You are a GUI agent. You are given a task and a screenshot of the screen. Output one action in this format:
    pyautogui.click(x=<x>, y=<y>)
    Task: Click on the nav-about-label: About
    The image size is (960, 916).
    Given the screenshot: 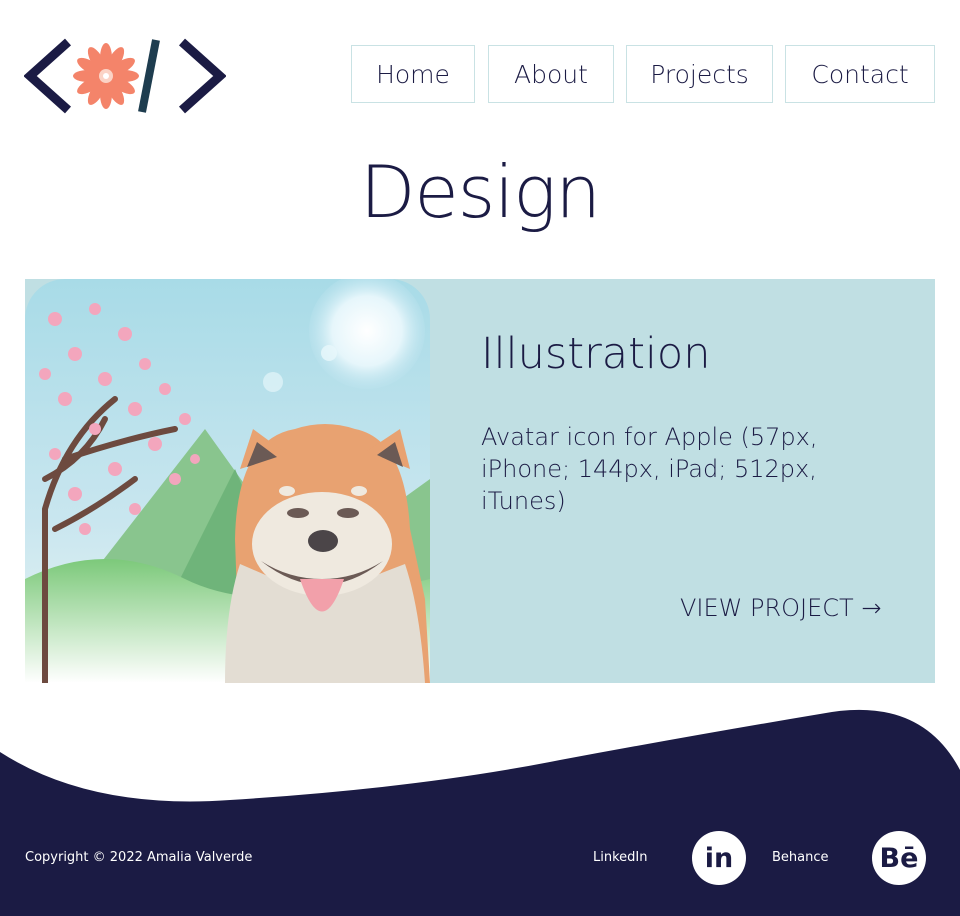 What is the action you would take?
    pyautogui.click(x=551, y=74)
    